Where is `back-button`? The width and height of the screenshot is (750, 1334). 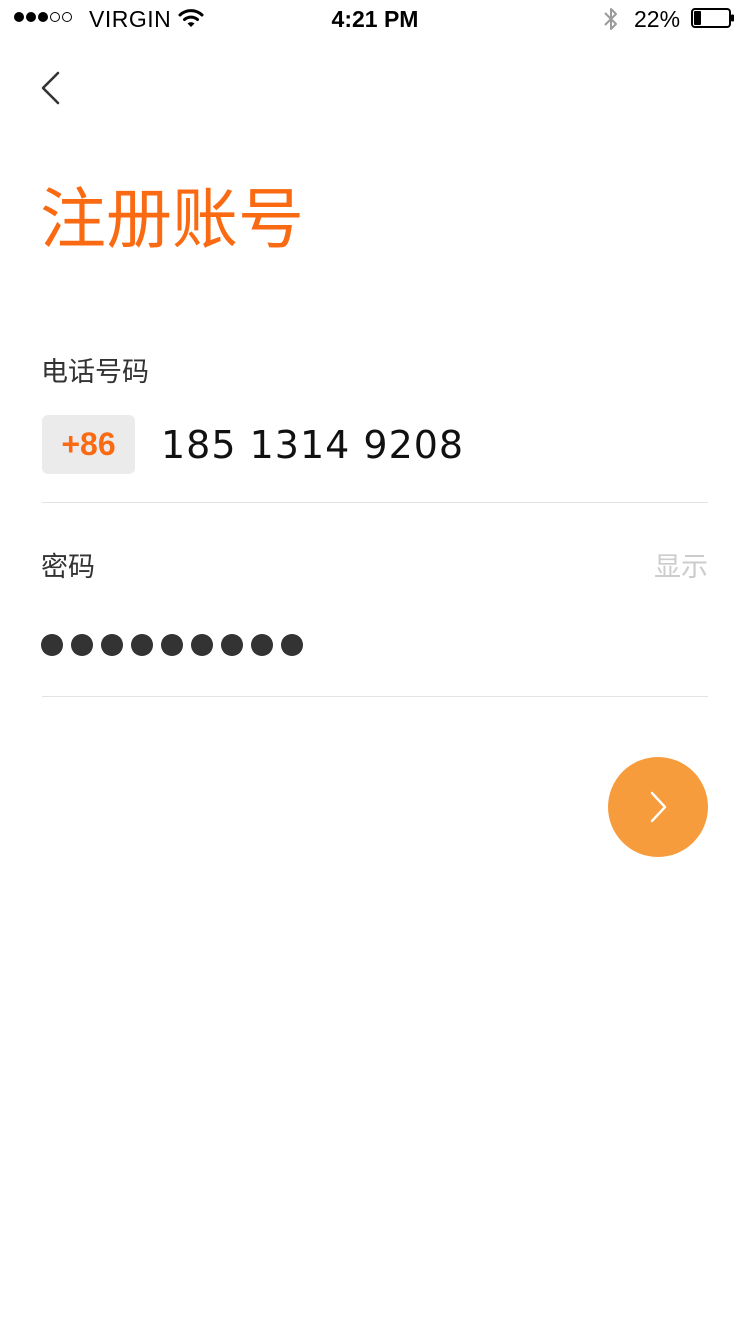
back-button is located at coordinates (52, 88).